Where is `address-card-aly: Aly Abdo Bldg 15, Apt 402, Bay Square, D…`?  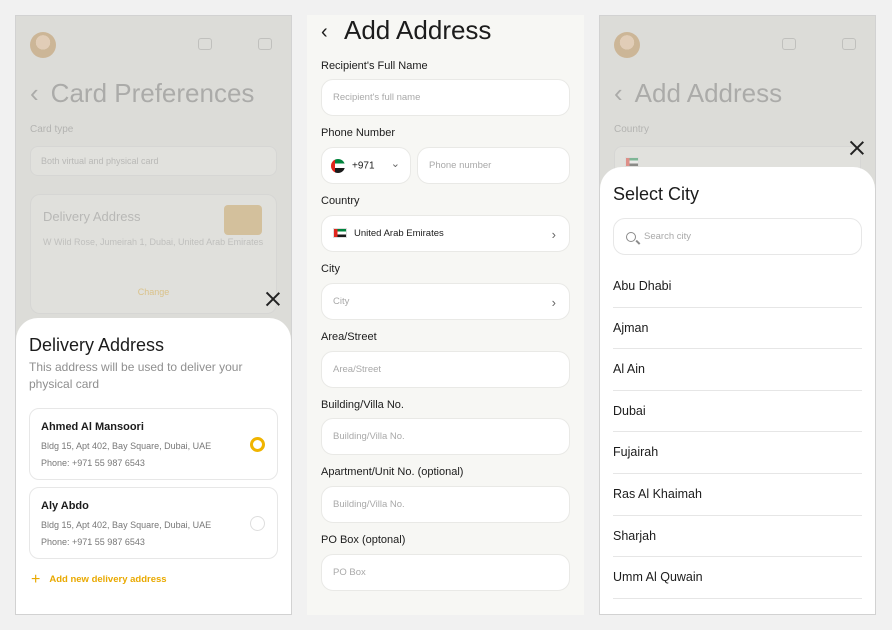
address-card-aly: Aly Abdo Bldg 15, Apt 402, Bay Square, D… is located at coordinates (153, 523).